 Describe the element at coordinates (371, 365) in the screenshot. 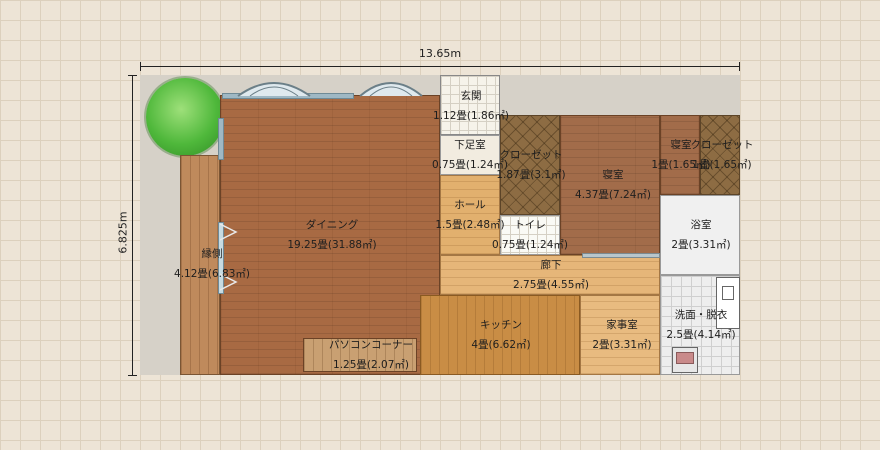

I see `label-pc-corner-area: 1.25畳(2.07㎡)` at that location.